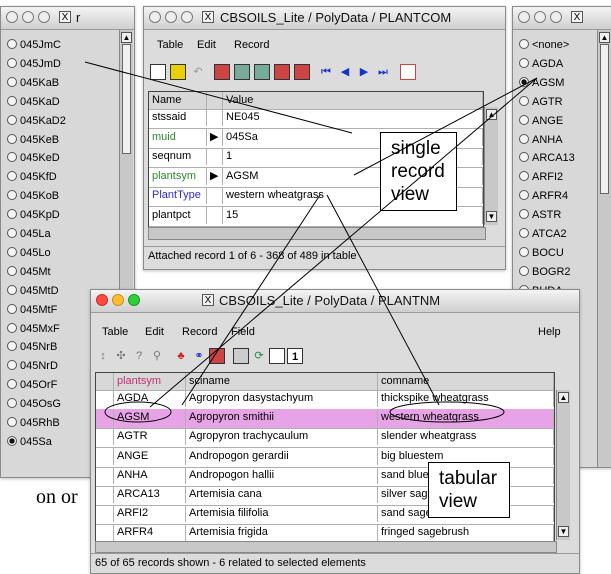  Describe the element at coordinates (105, 381) in the screenshot. I see `row-selector-header` at that location.